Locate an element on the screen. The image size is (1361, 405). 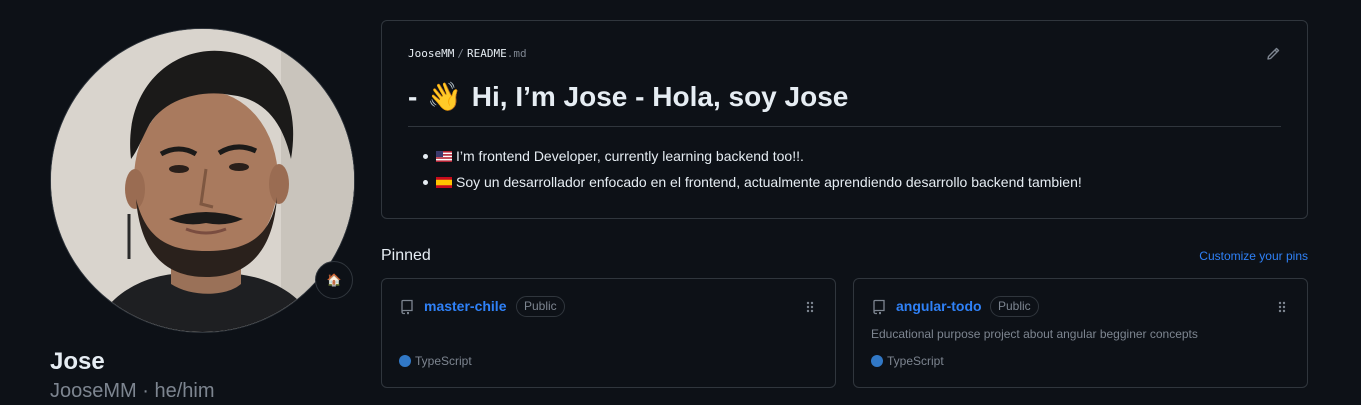
heading-prefix: - is located at coordinates (413, 96).